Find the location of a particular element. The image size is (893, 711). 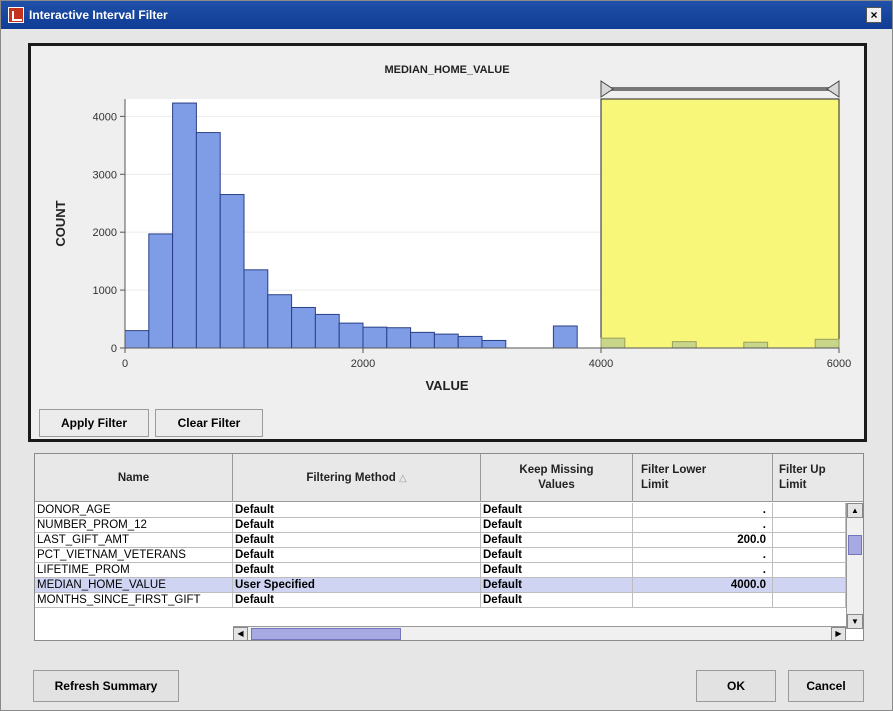

cell-name: LIFETIME_PROM is located at coordinates (134, 570).